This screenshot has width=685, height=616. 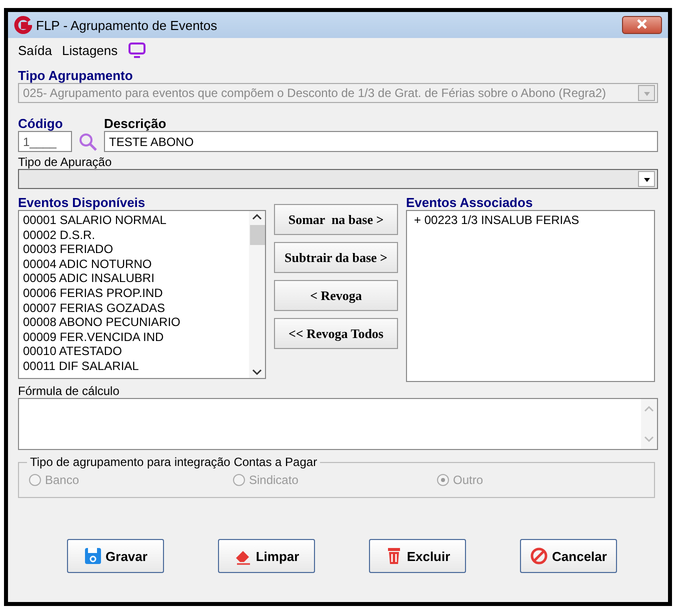 What do you see at coordinates (134, 278) in the screenshot?
I see `list-item: 00005 ADIC INSALUBRI` at bounding box center [134, 278].